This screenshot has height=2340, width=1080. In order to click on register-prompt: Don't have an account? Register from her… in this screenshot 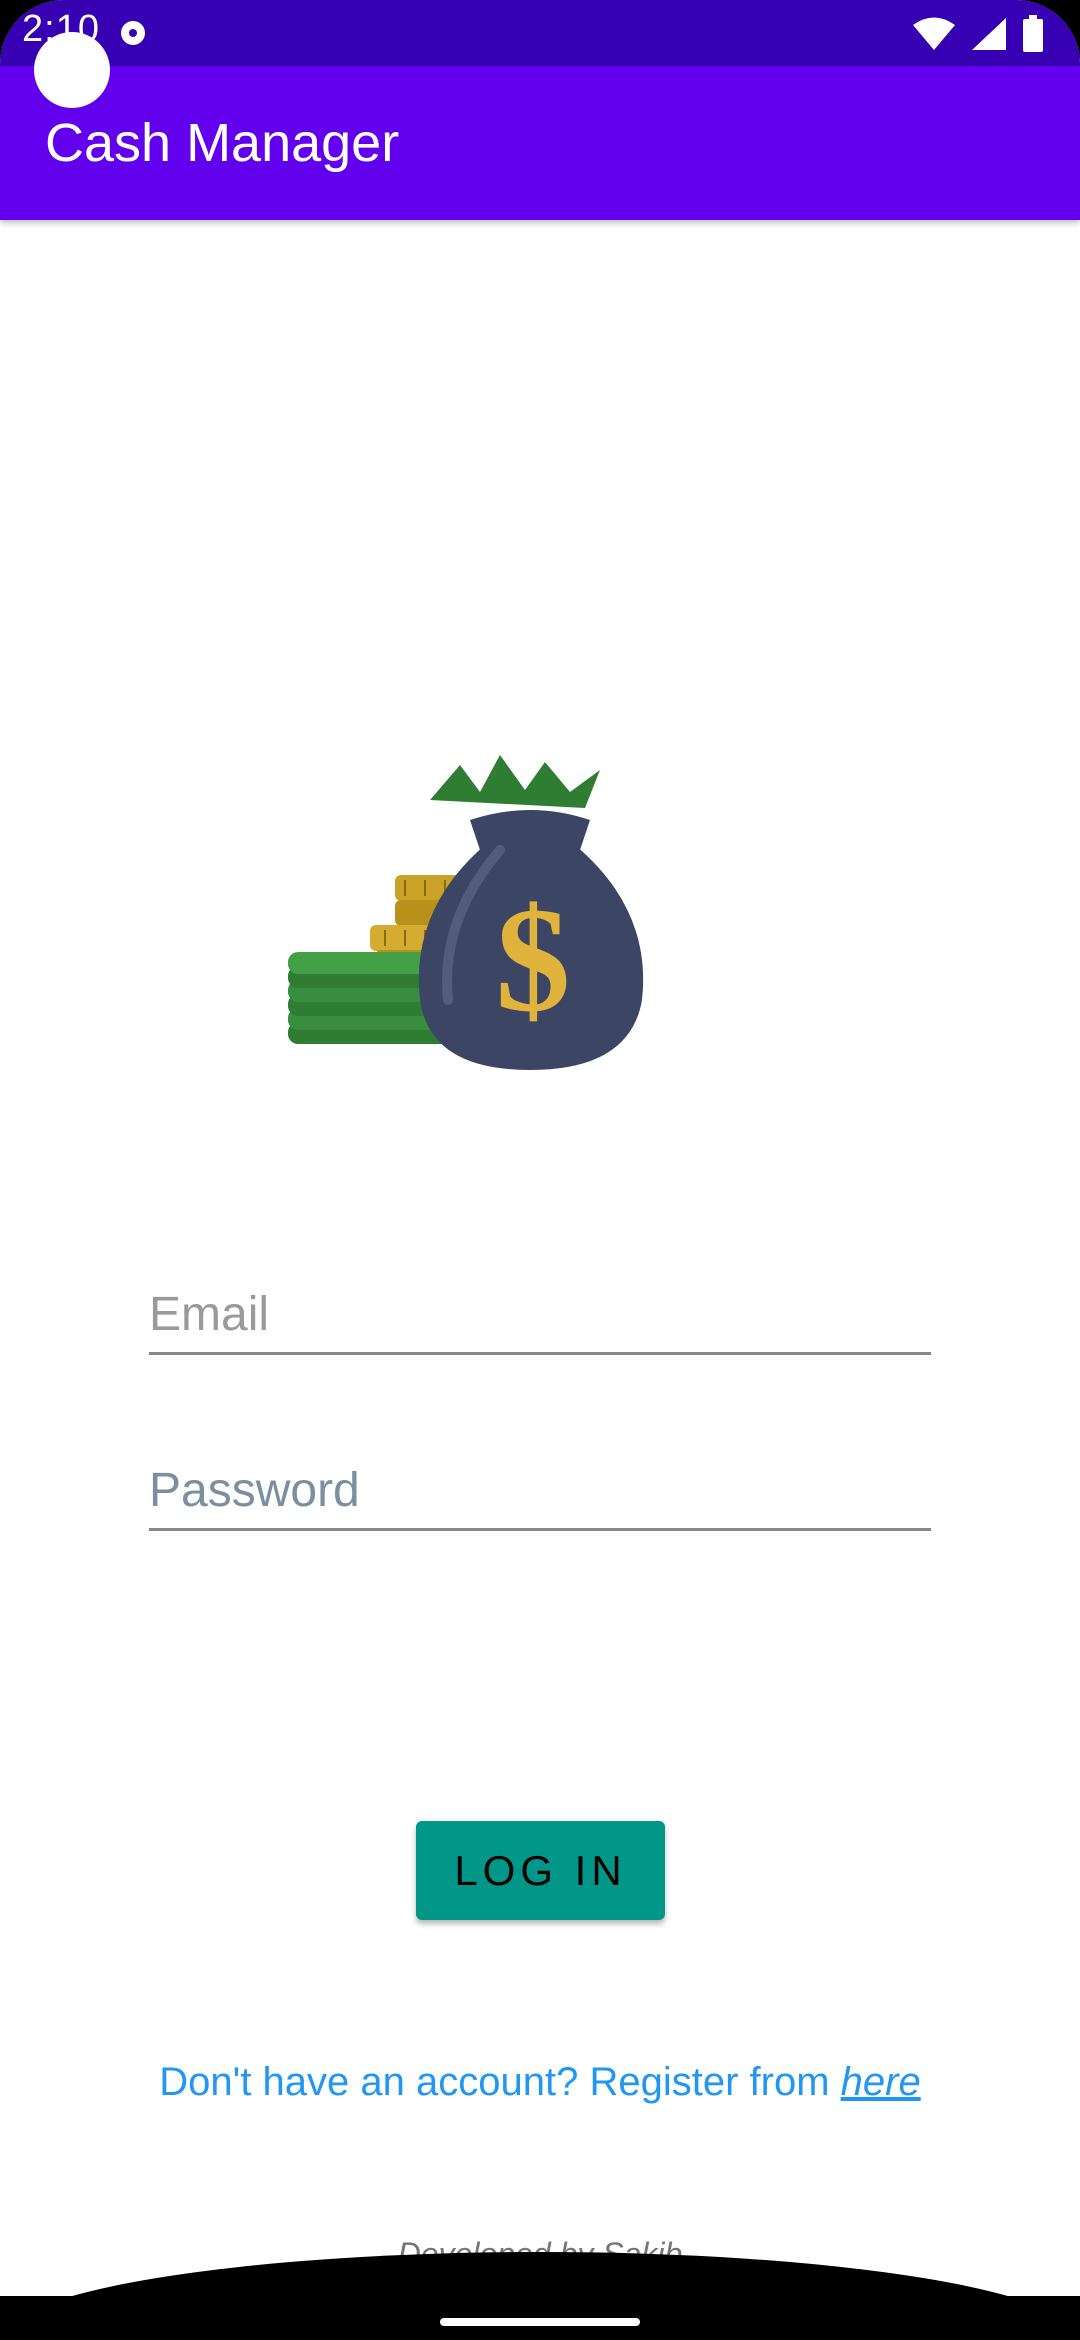, I will do `click(540, 2082)`.